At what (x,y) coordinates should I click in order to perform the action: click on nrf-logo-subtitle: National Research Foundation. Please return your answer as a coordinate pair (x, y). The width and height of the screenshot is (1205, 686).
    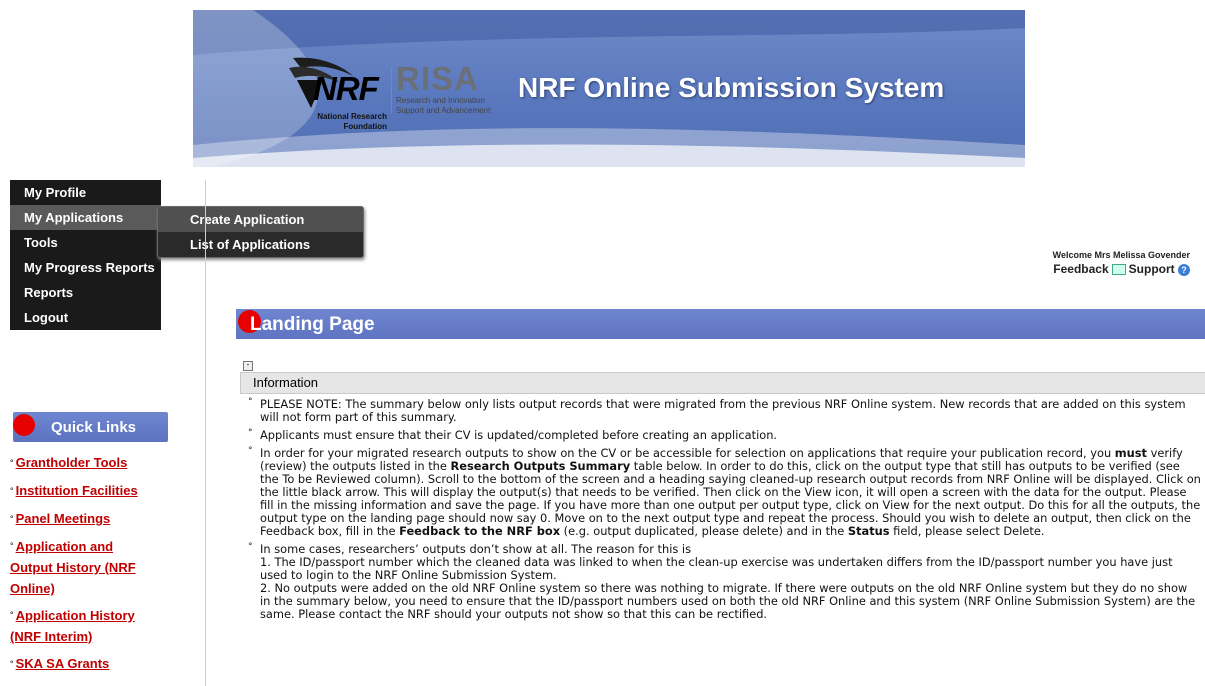
    Looking at the image, I should click on (352, 122).